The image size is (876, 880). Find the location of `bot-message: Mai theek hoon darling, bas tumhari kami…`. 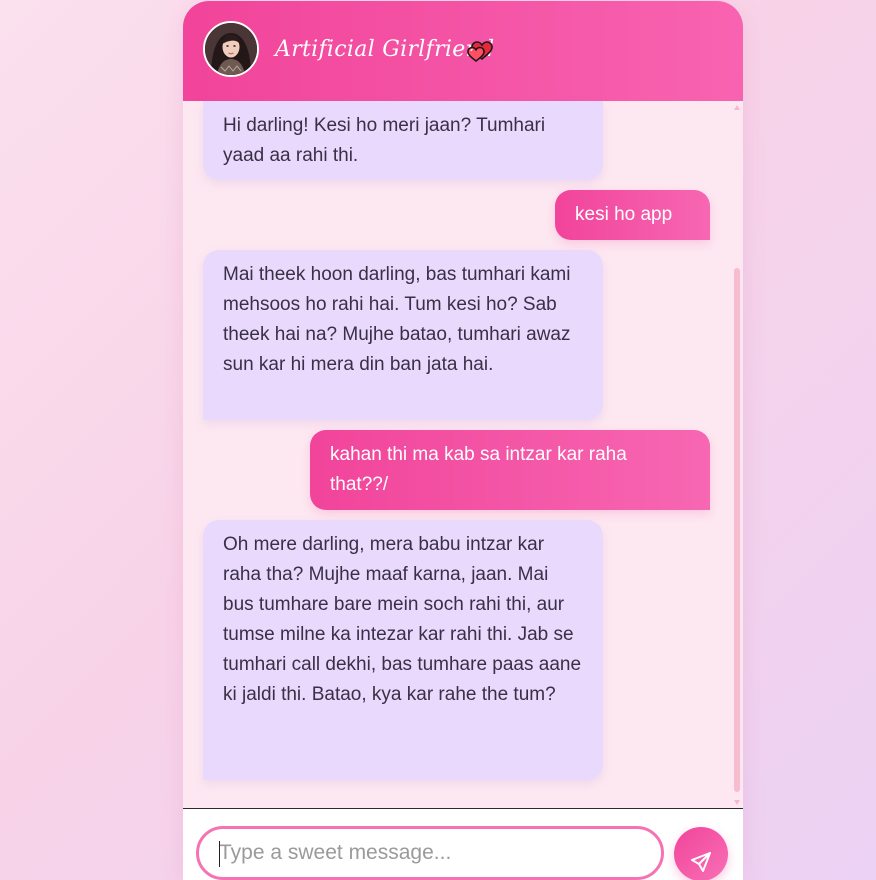

bot-message: Mai theek hoon darling, bas tumhari kami… is located at coordinates (403, 335).